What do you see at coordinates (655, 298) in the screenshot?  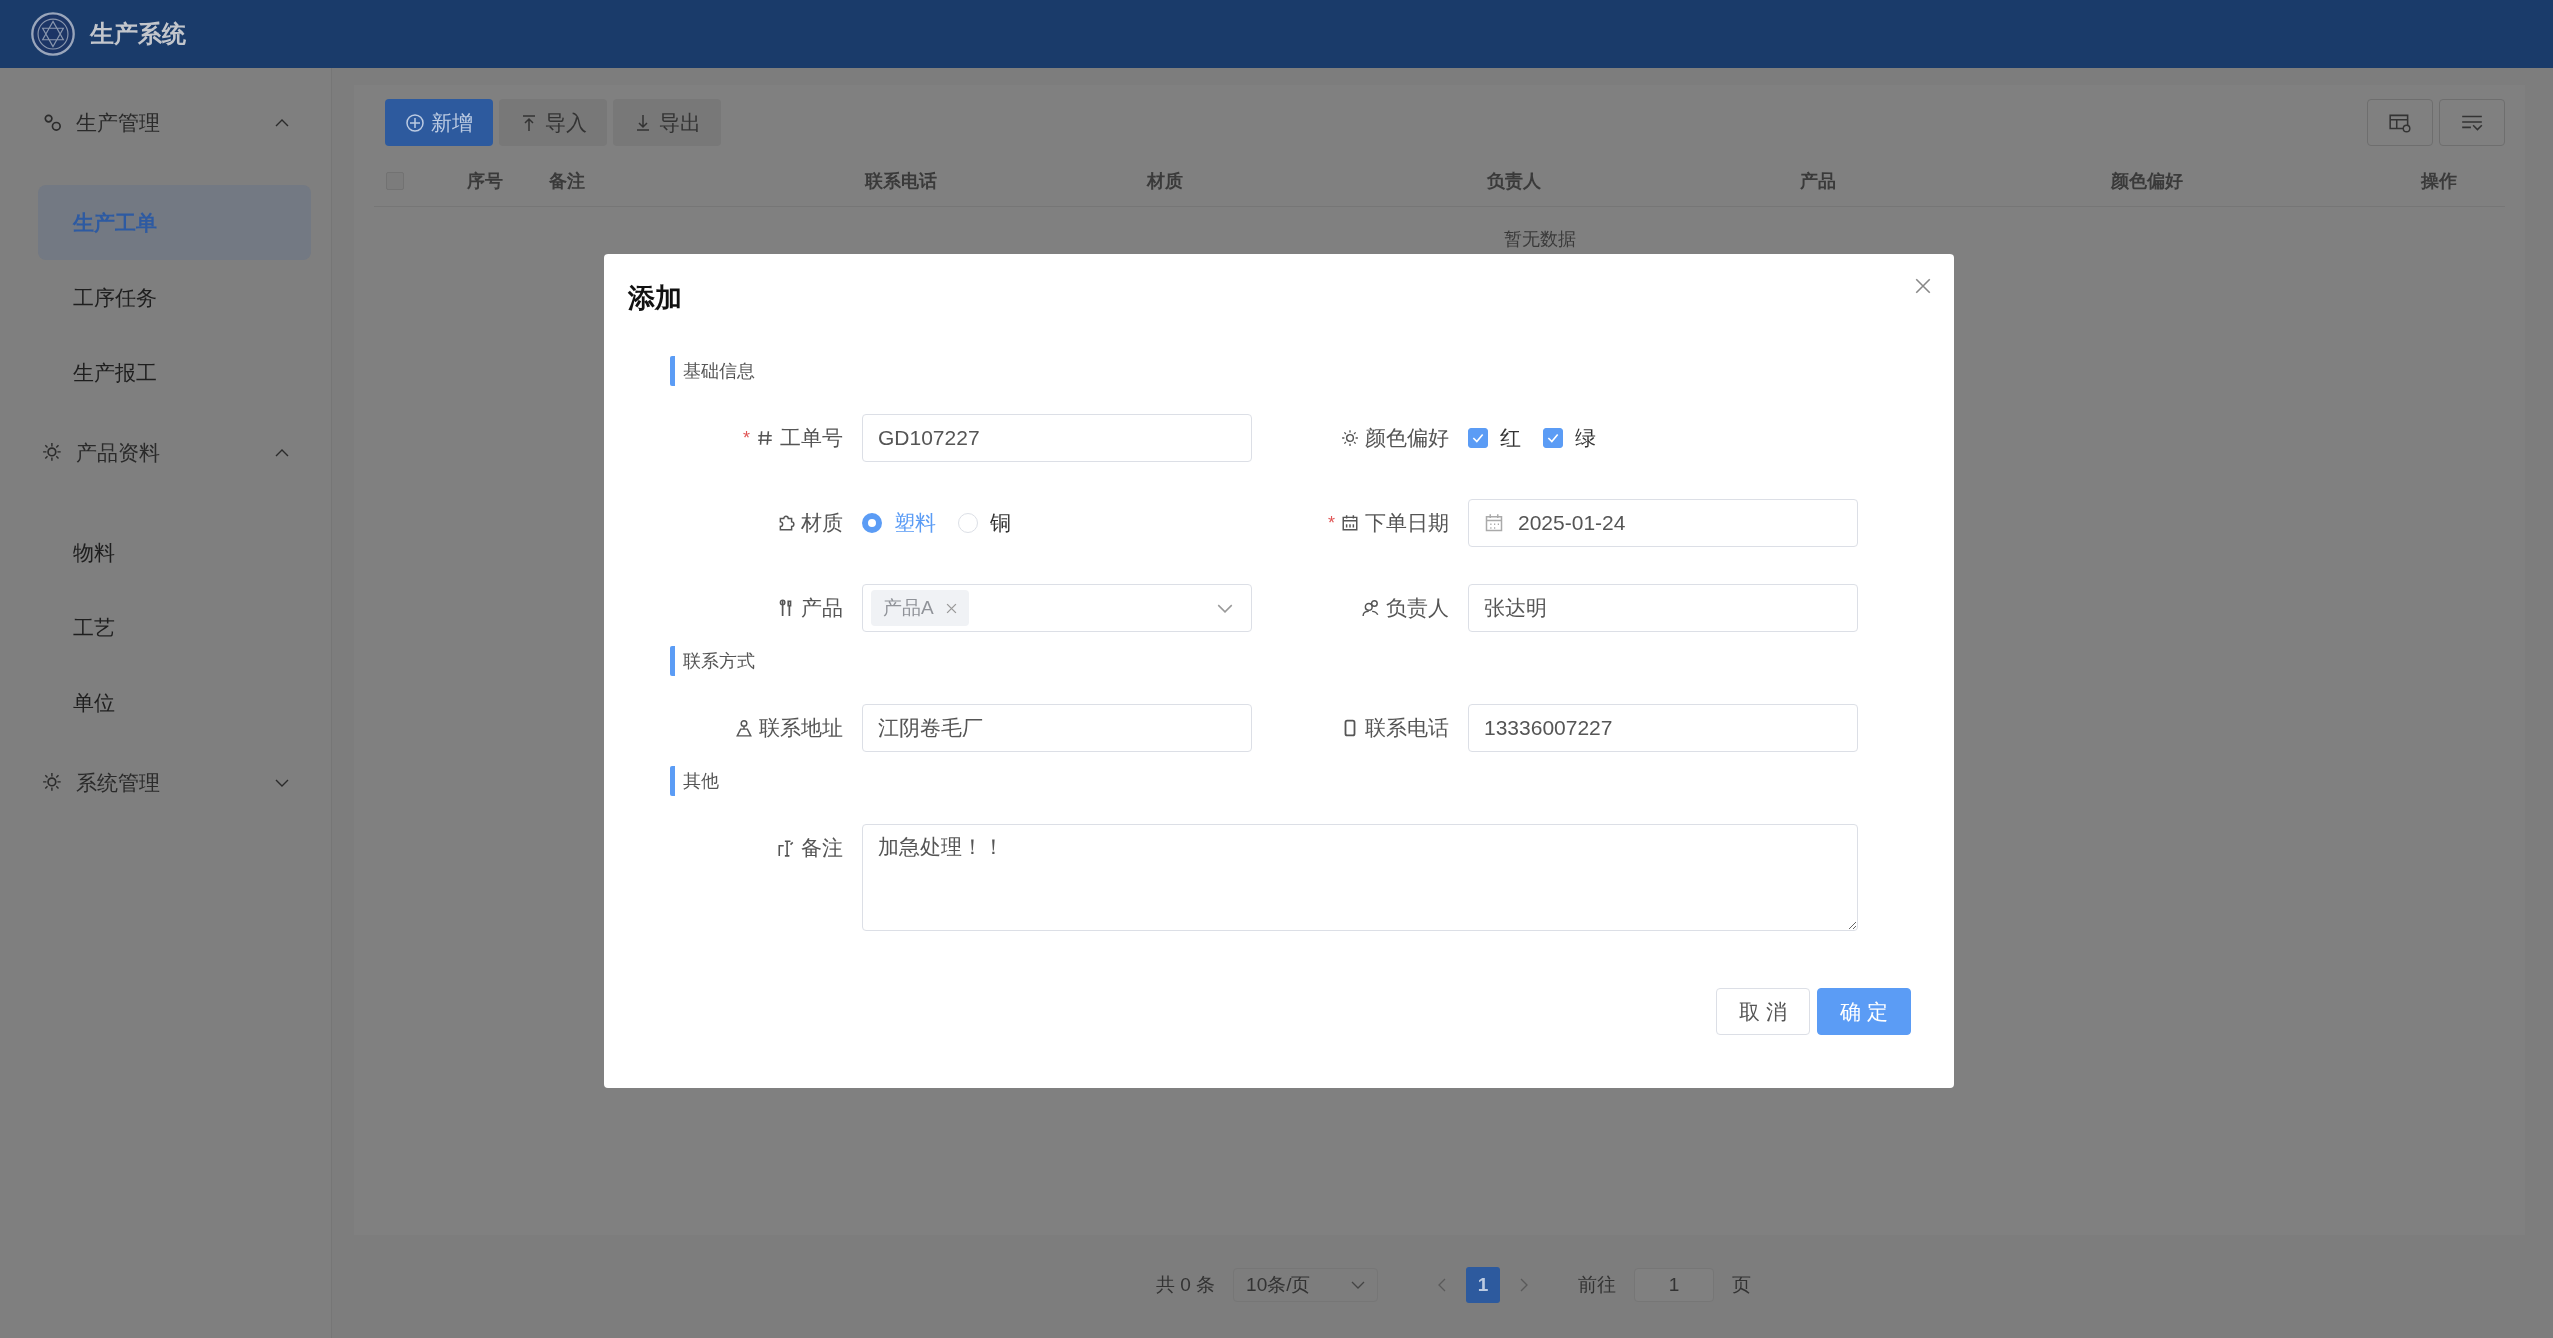 I see `dialog-title: 添加` at bounding box center [655, 298].